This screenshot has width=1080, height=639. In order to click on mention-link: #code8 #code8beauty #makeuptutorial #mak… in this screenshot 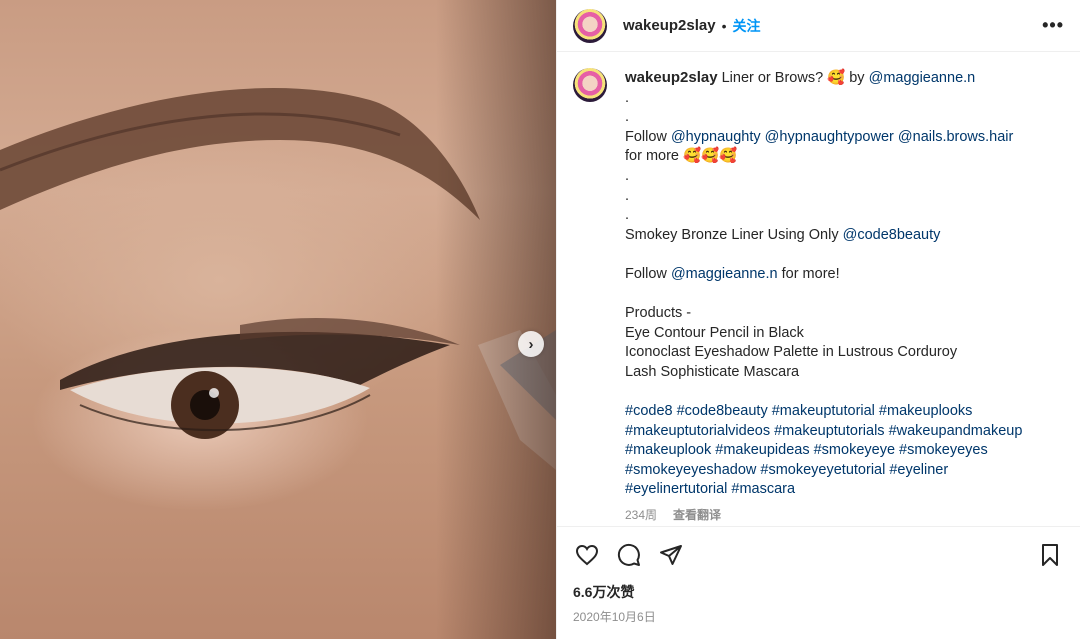, I will do `click(798, 411)`.